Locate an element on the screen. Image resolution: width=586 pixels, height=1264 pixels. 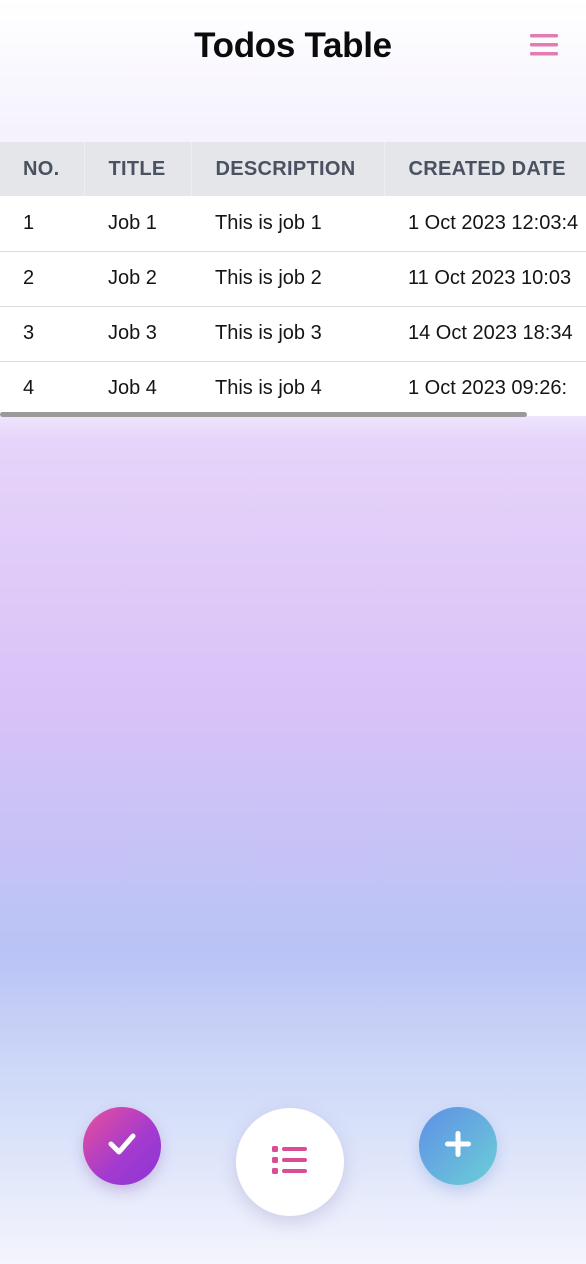
horizontal-scrollbar is located at coordinates (263, 414).